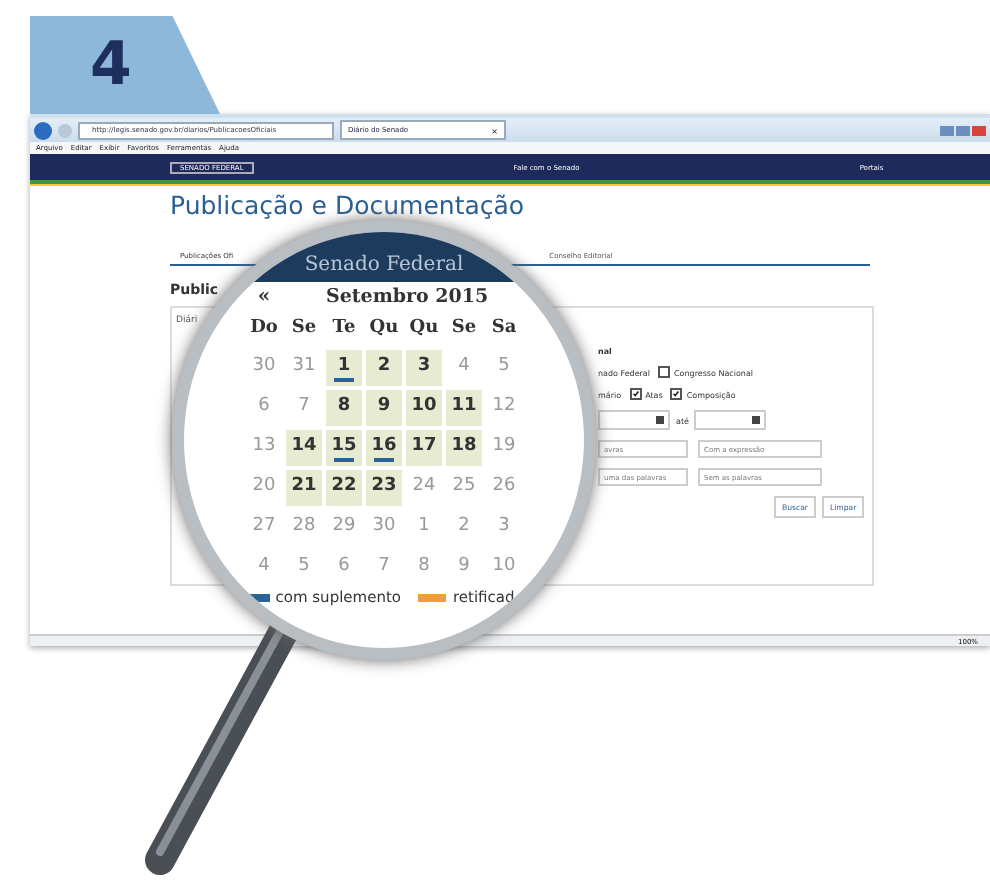 This screenshot has width=990, height=888. What do you see at coordinates (344, 448) in the screenshot?
I see `calendar-day: 15` at bounding box center [344, 448].